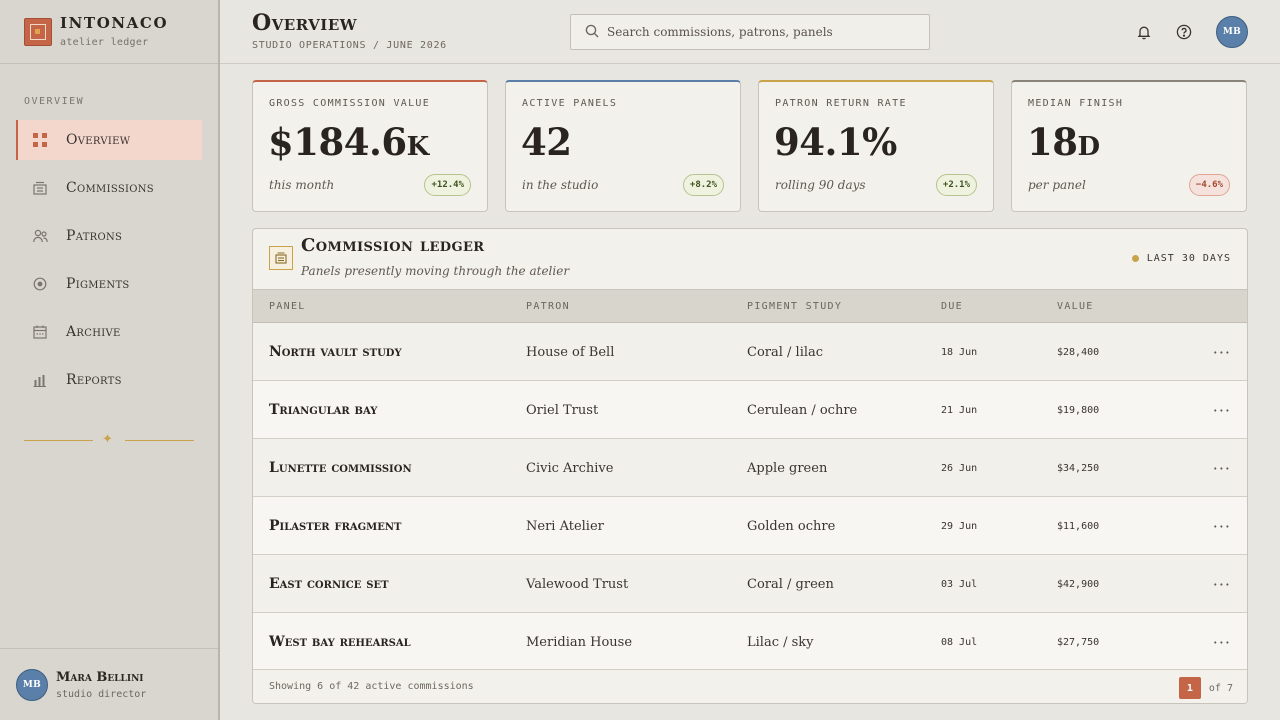  What do you see at coordinates (785, 352) in the screenshot?
I see `cell-pigment: Coral / lilac` at bounding box center [785, 352].